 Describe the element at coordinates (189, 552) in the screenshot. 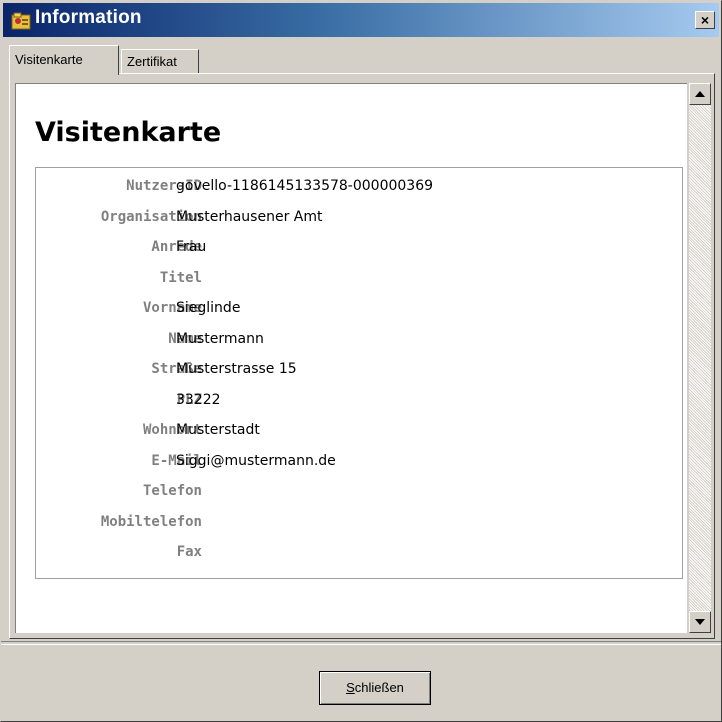

I see `field-label: Fax` at that location.